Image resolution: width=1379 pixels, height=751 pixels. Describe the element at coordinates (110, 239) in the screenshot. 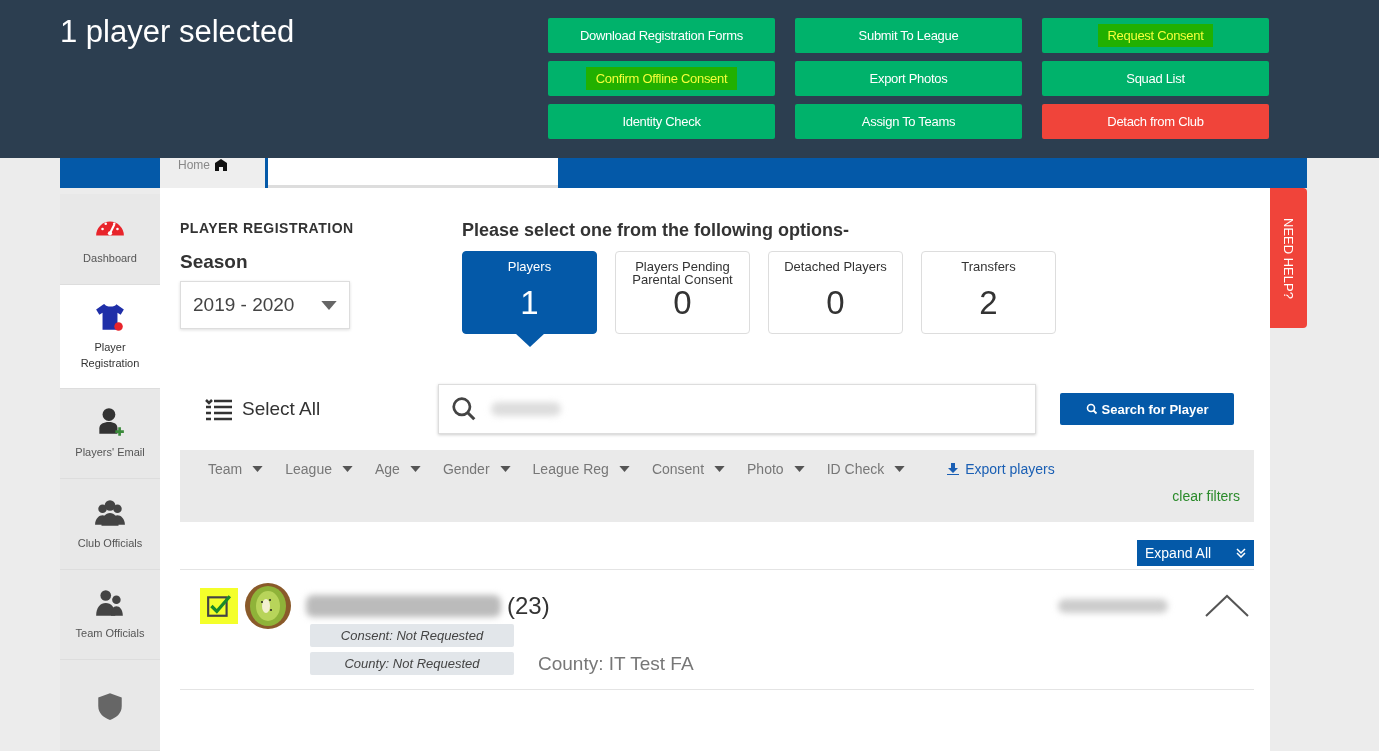

I see `sidebar-item: Dashboard` at that location.